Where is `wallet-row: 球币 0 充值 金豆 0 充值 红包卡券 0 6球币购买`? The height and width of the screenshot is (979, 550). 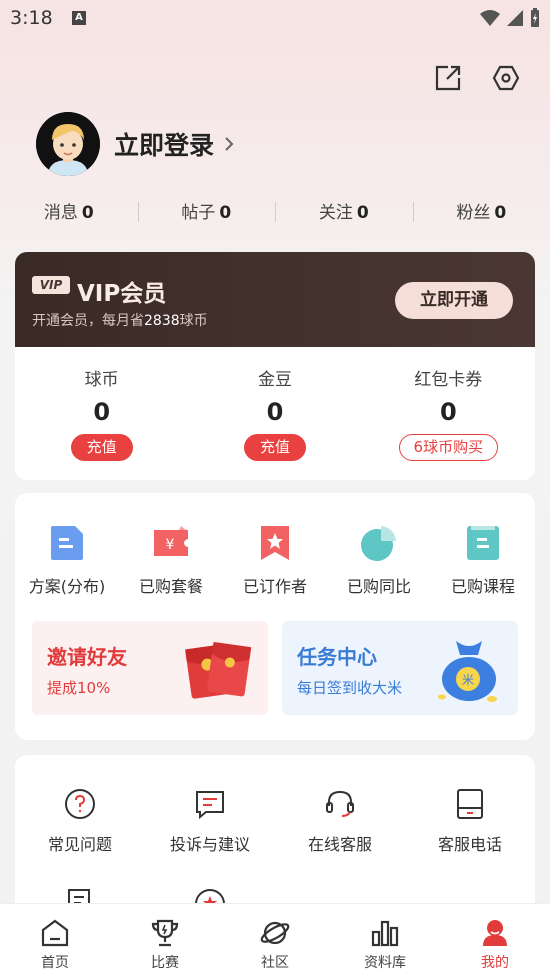
wallet-row: 球币 0 充值 金豆 0 充值 红包卡券 0 6球币购买 is located at coordinates (275, 404).